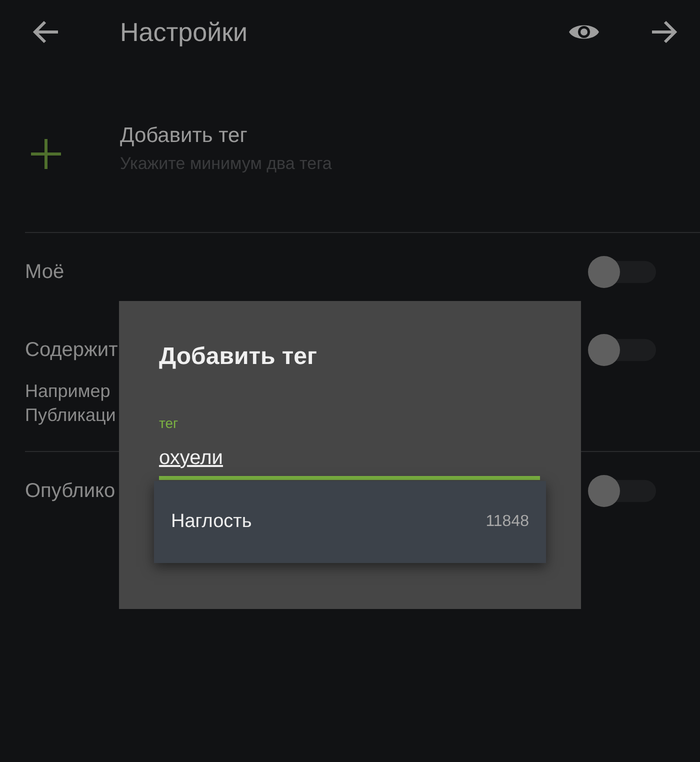  Describe the element at coordinates (226, 136) in the screenshot. I see `add-tag-title: Добавить тег` at that location.